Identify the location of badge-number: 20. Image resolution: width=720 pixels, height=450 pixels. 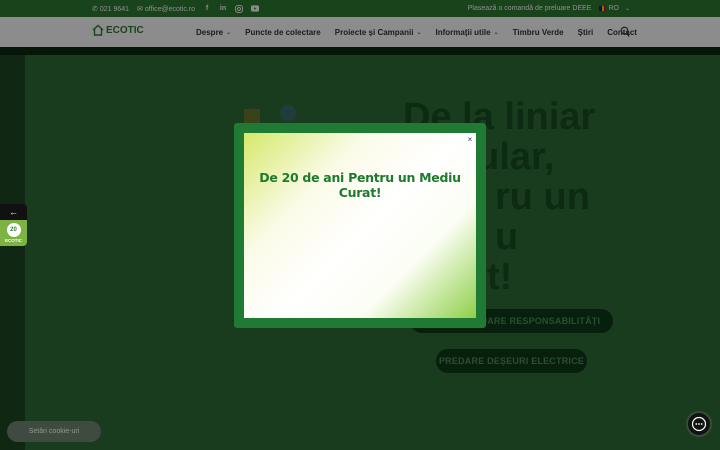
(13, 230).